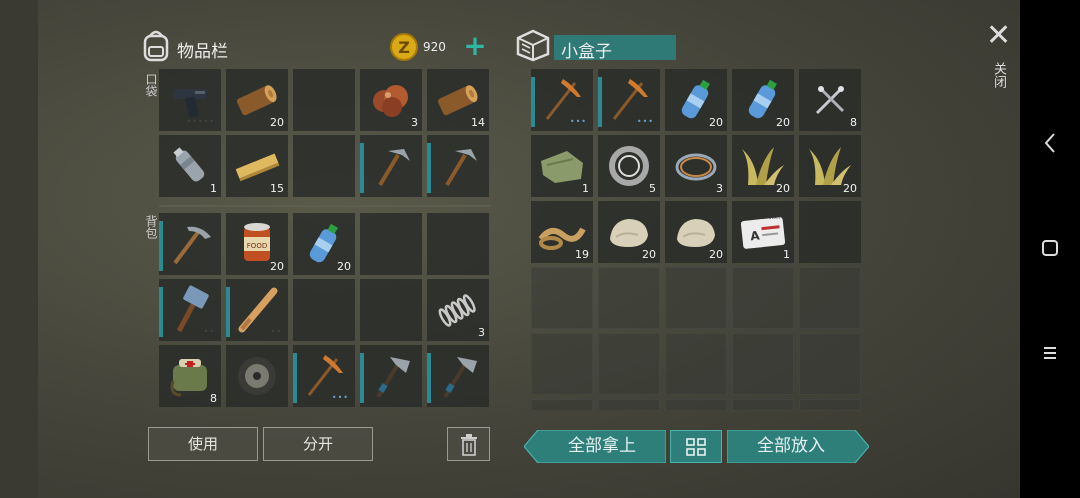  What do you see at coordinates (1050, 354) in the screenshot?
I see `menu-nav-icon` at bounding box center [1050, 354].